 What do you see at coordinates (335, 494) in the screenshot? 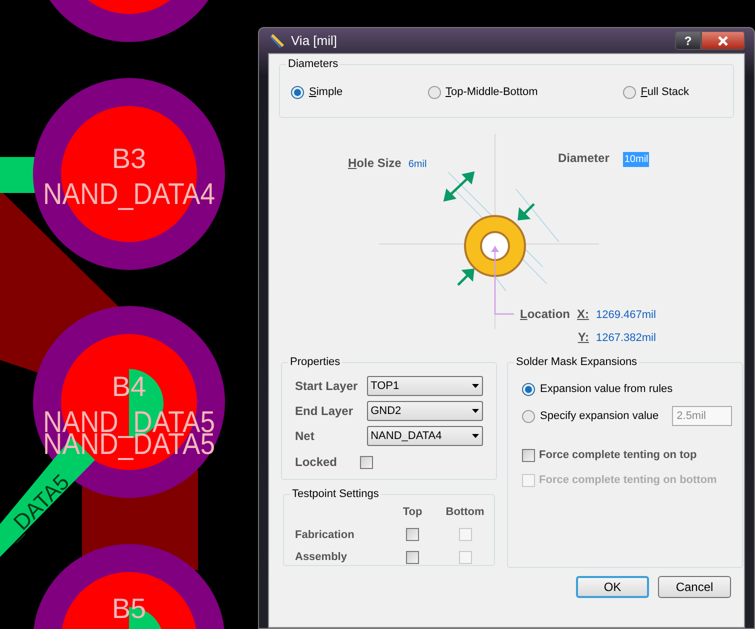
I see `group-title: Testpoint Settings` at bounding box center [335, 494].